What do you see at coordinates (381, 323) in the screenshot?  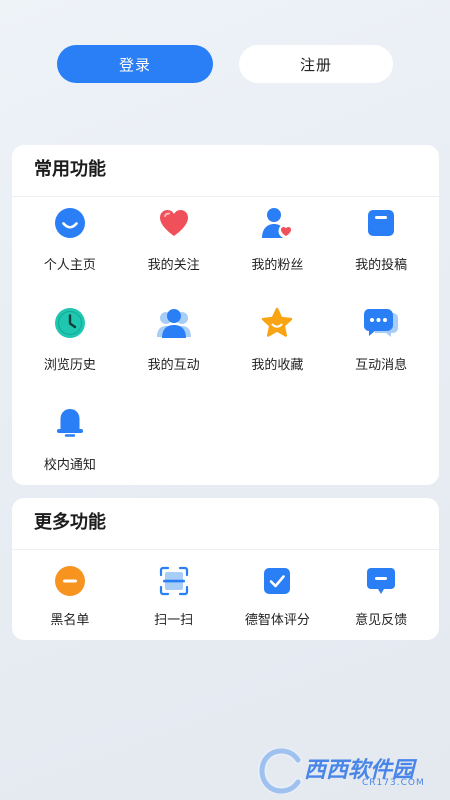 I see `chat-bubbles-icon` at bounding box center [381, 323].